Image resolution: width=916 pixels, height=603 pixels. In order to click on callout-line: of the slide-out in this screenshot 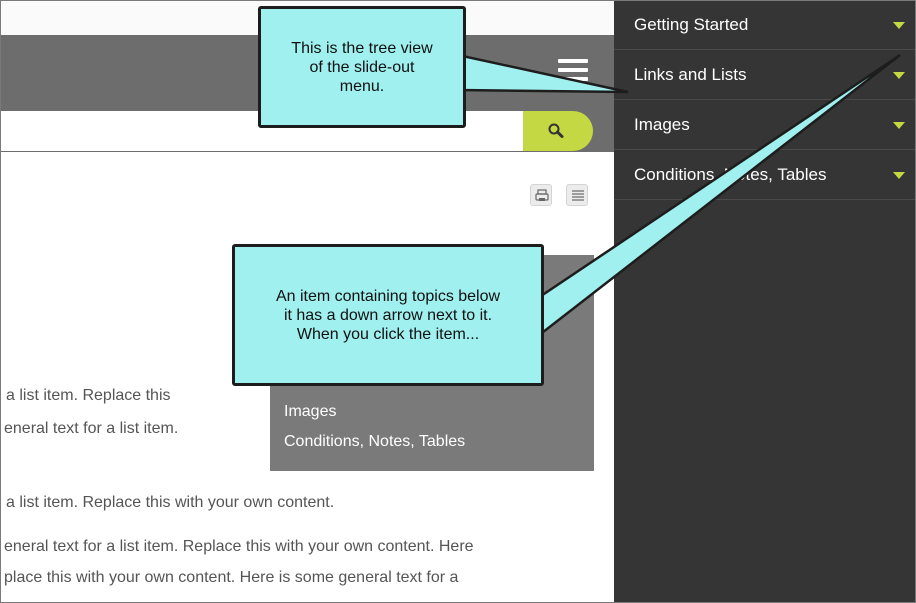, I will do `click(362, 67)`.